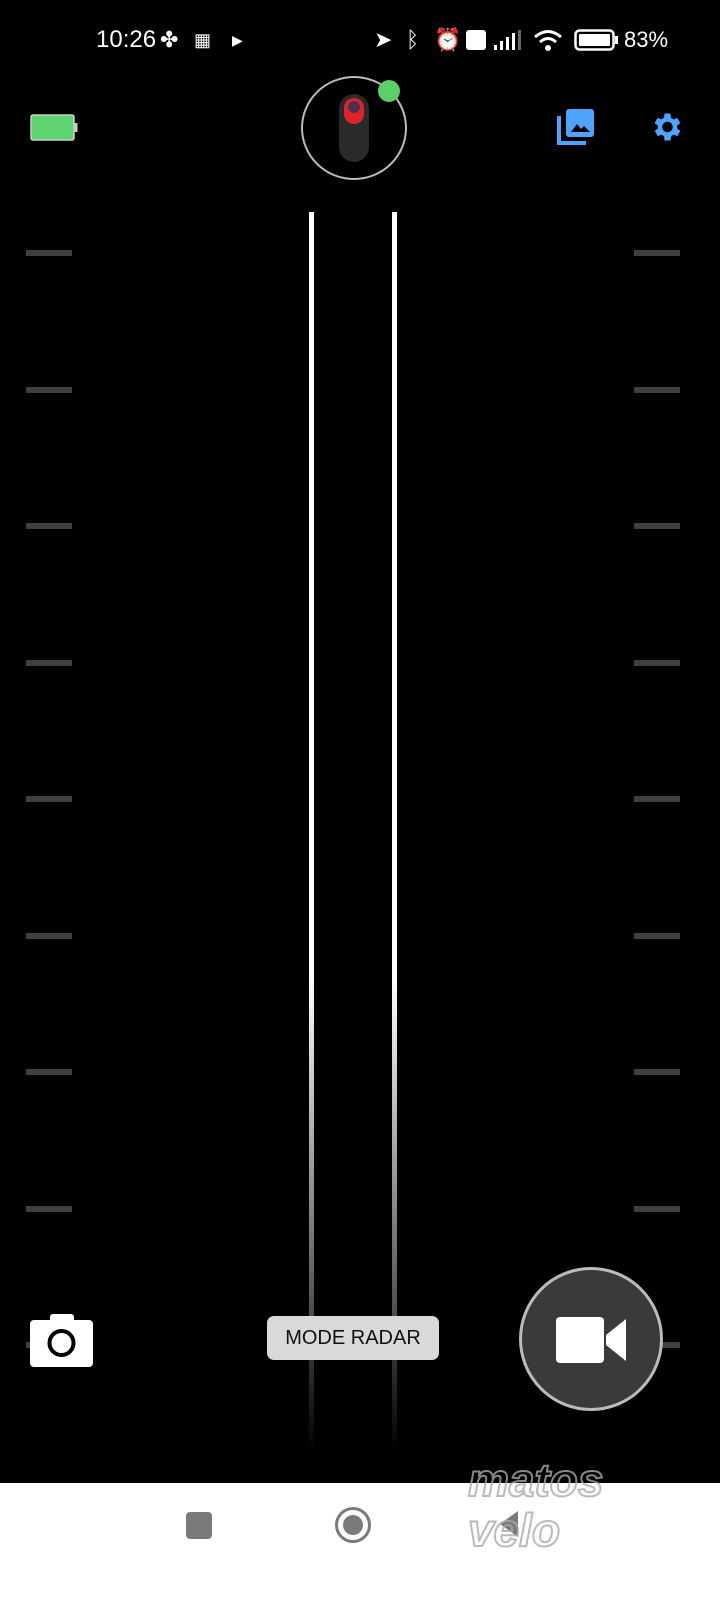  What do you see at coordinates (383, 39) in the screenshot?
I see `location-icon: ➤` at bounding box center [383, 39].